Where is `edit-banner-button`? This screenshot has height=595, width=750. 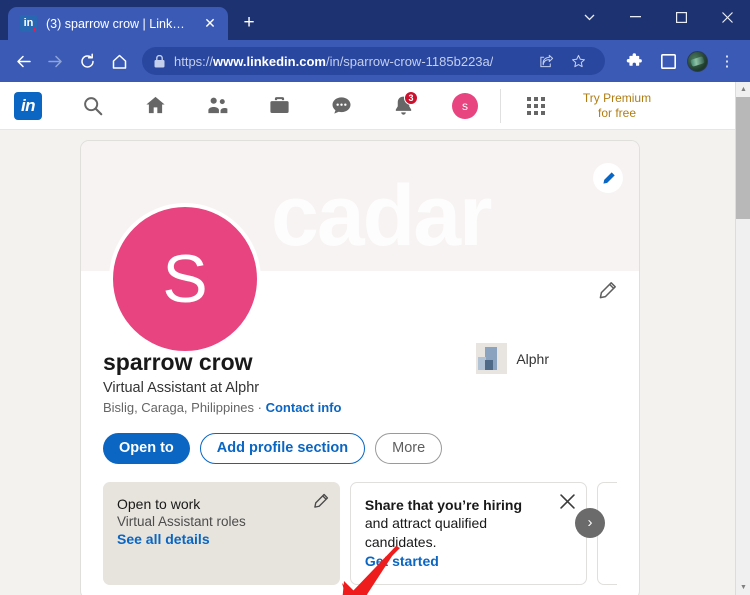 edit-banner-button is located at coordinates (608, 178).